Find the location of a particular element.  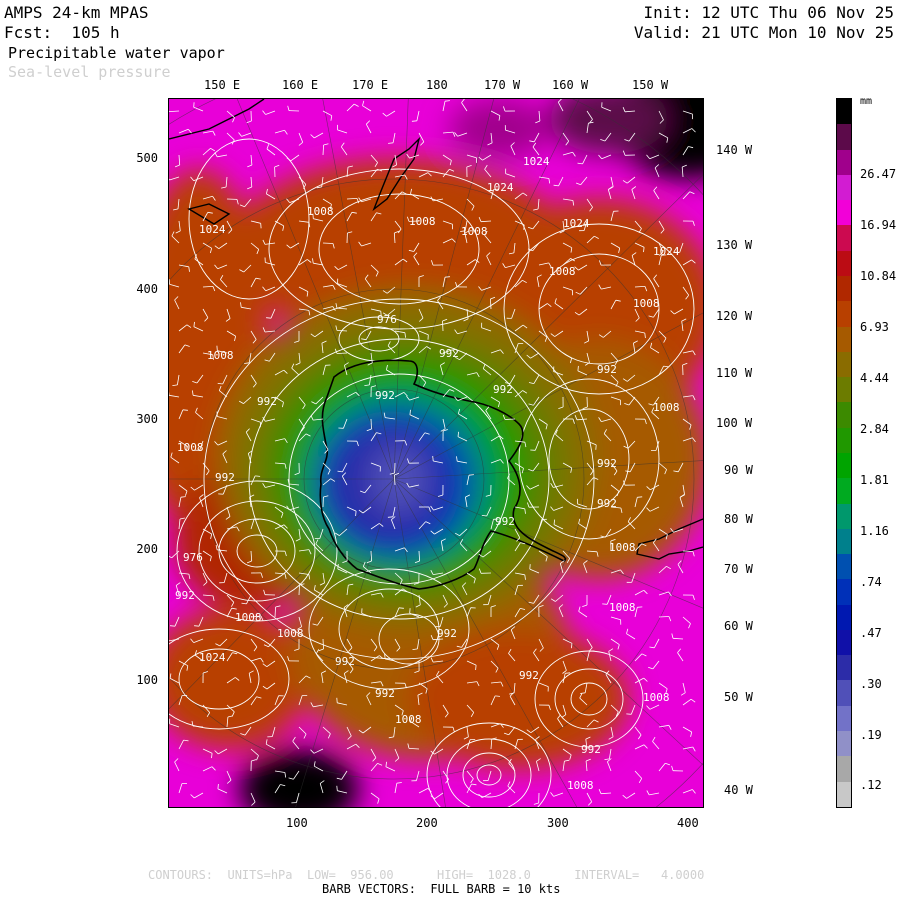

colorbar-label: 2.84 is located at coordinates (874, 429).